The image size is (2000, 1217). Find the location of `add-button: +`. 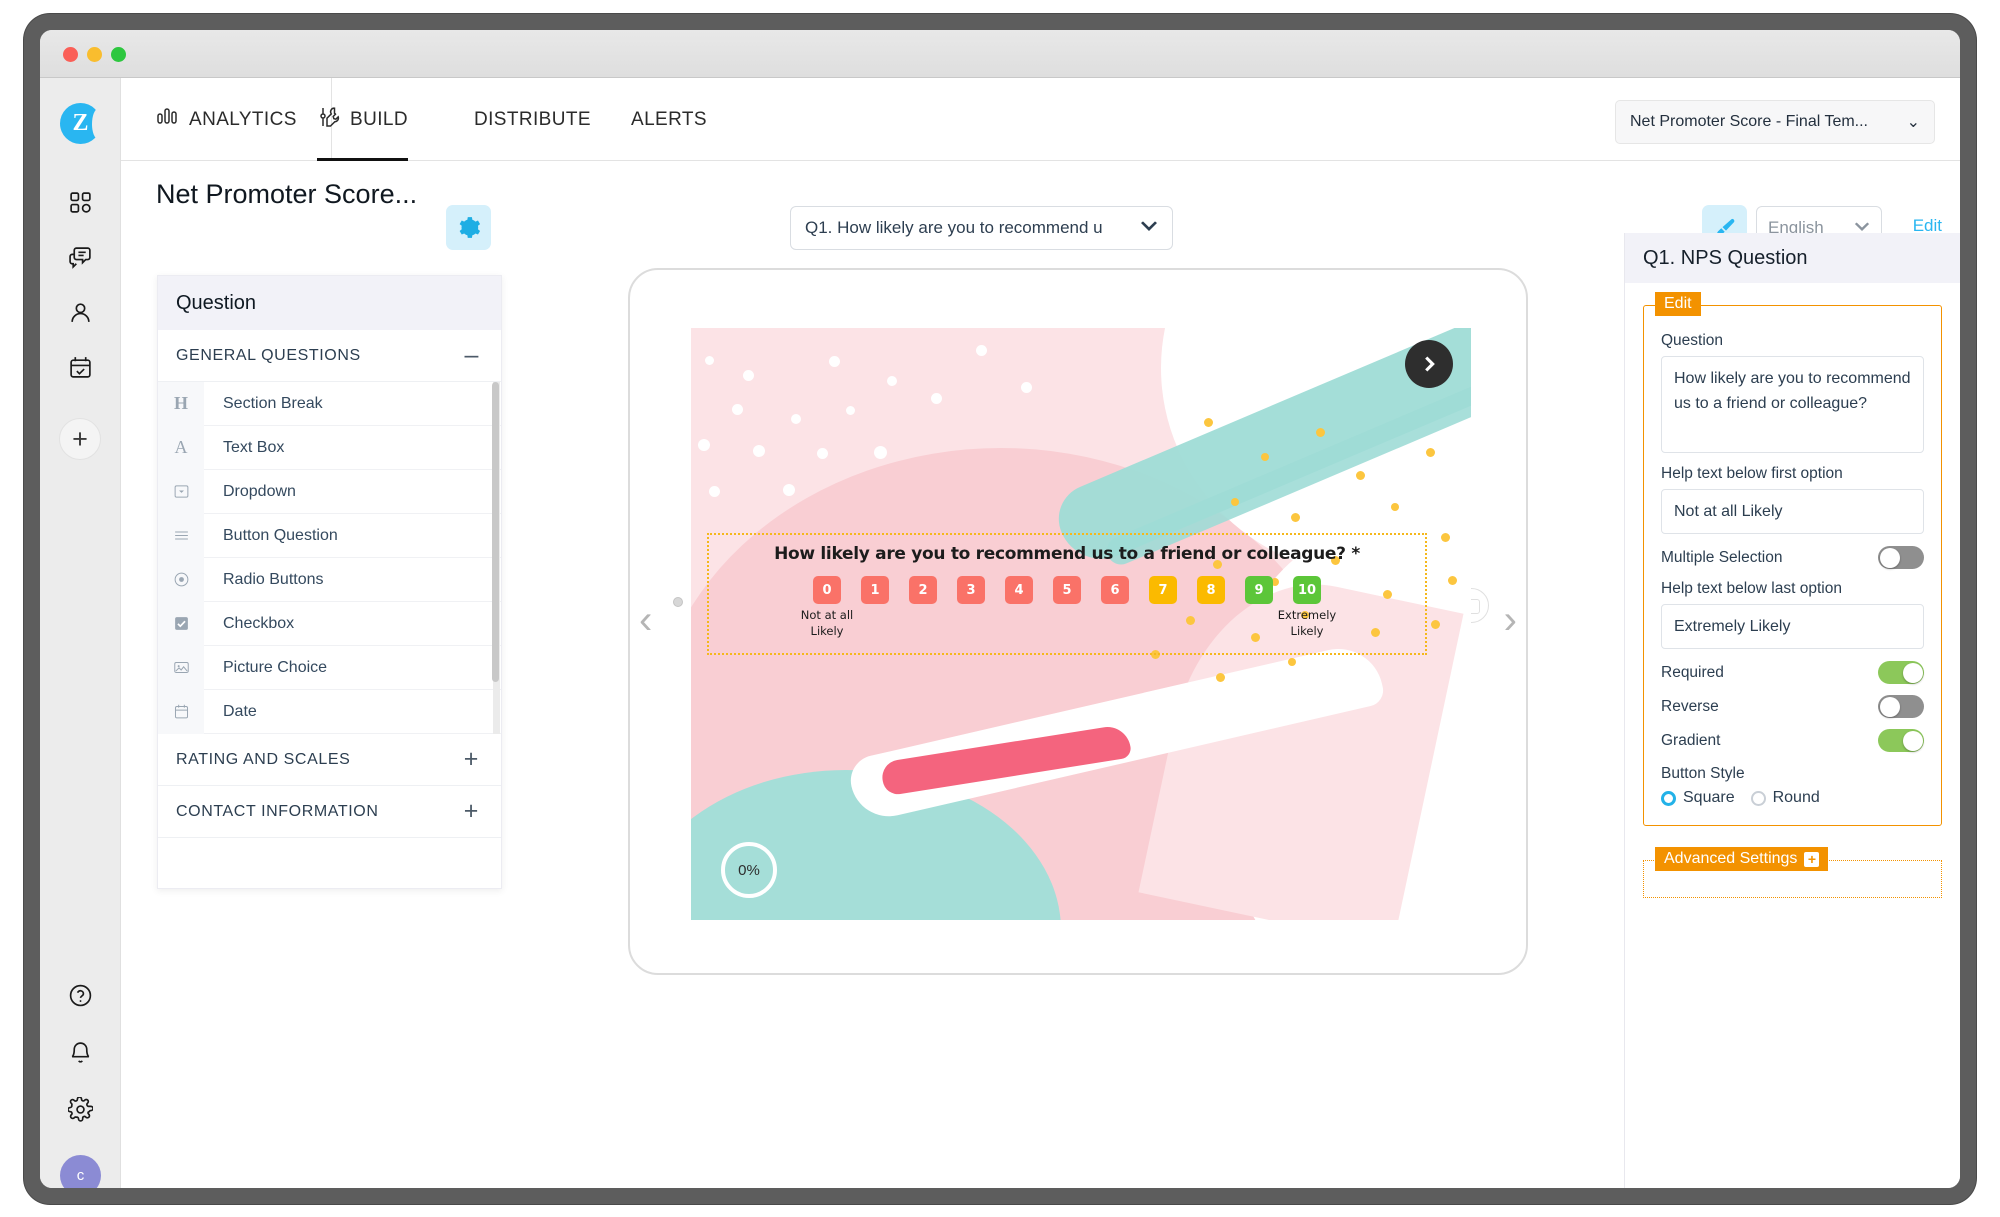

add-button: + is located at coordinates (80, 439).